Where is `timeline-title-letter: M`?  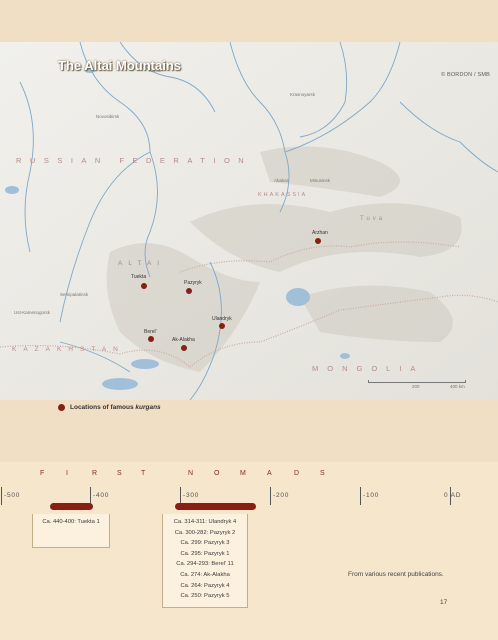 timeline-title-letter: M is located at coordinates (243, 473).